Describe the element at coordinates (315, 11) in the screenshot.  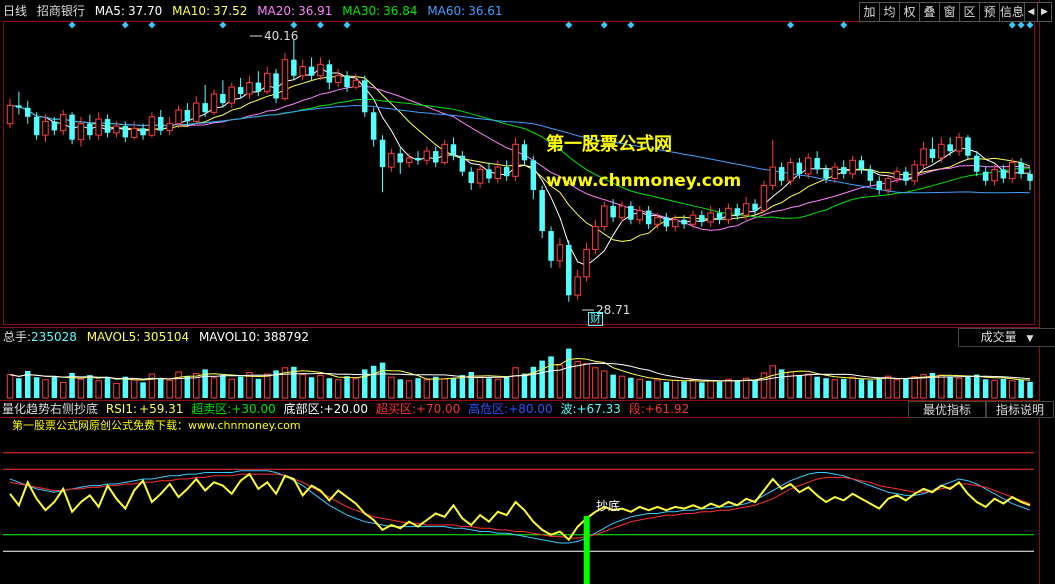
I see `ma20-value: 36.91` at that location.